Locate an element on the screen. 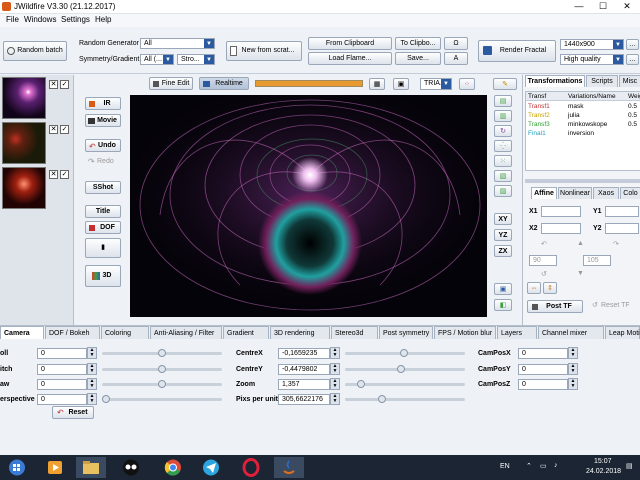  random-batch-button: Random batch is located at coordinates (35, 51).